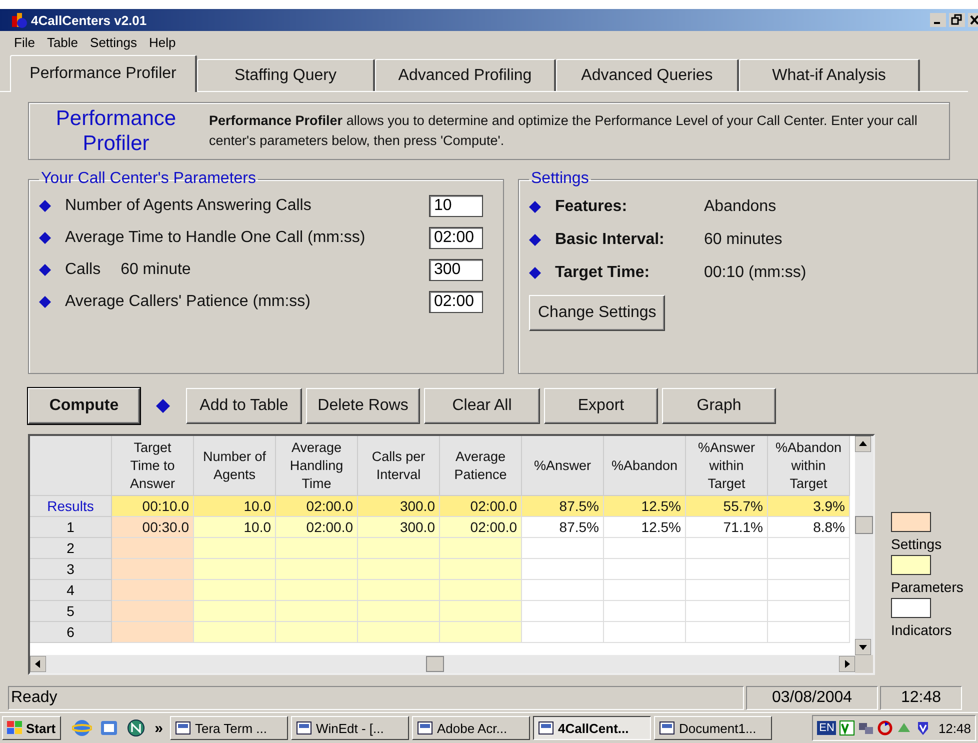  What do you see at coordinates (235, 466) in the screenshot?
I see `column-header: Number of Agents` at bounding box center [235, 466].